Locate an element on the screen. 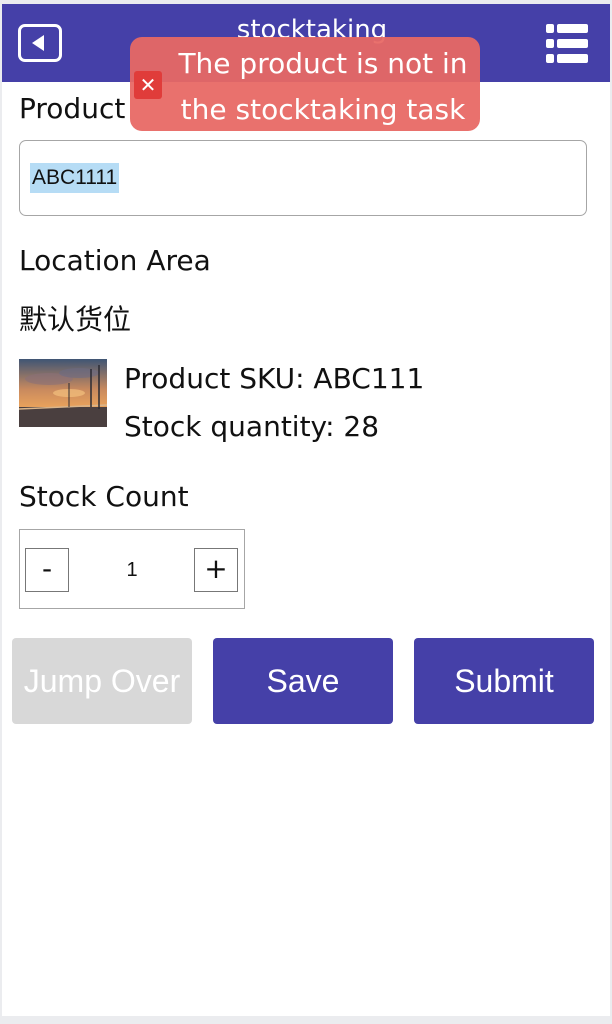 Image resolution: width=612 pixels, height=1024 pixels. submit-button: Submit is located at coordinates (504, 681).